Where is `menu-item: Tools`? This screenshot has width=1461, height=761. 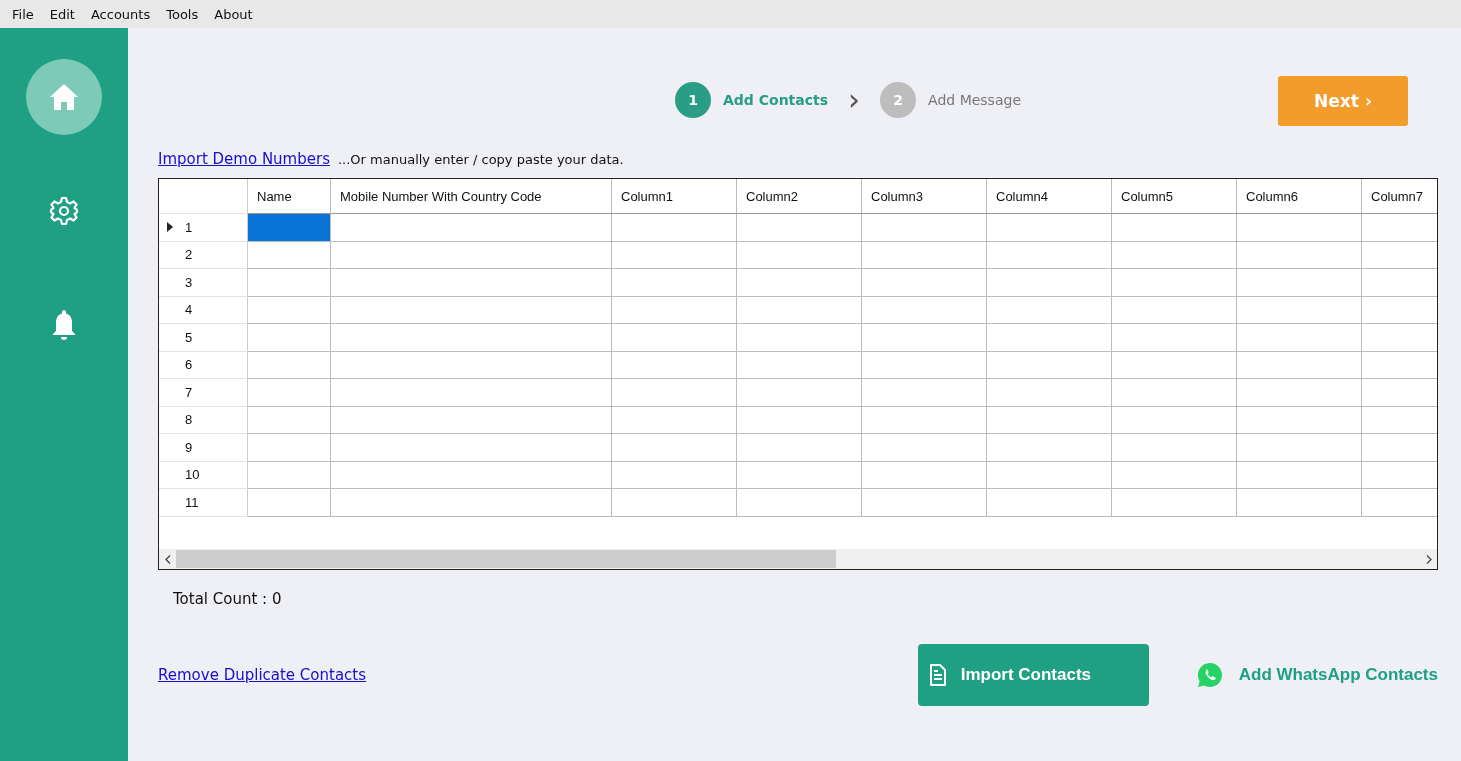 menu-item: Tools is located at coordinates (182, 14).